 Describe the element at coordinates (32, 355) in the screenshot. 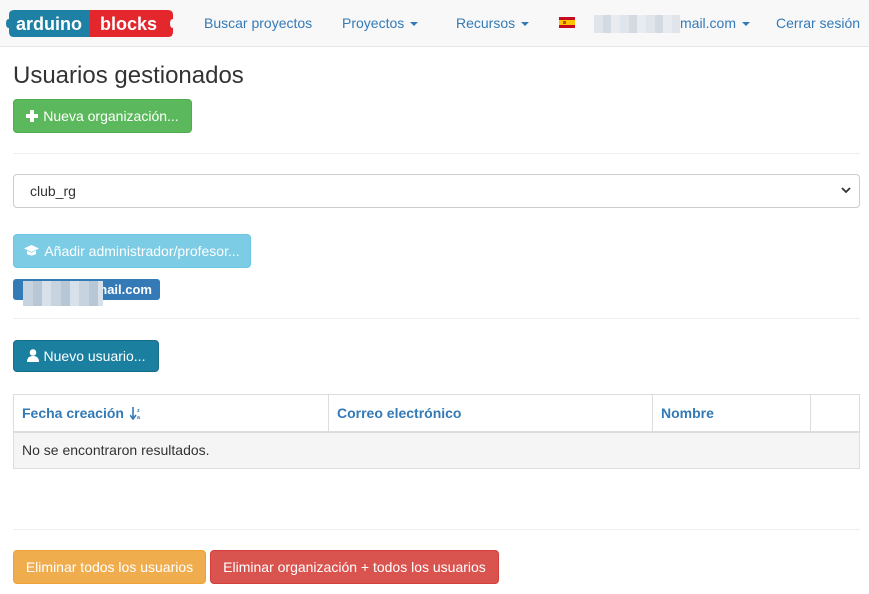

I see `user-icon` at that location.